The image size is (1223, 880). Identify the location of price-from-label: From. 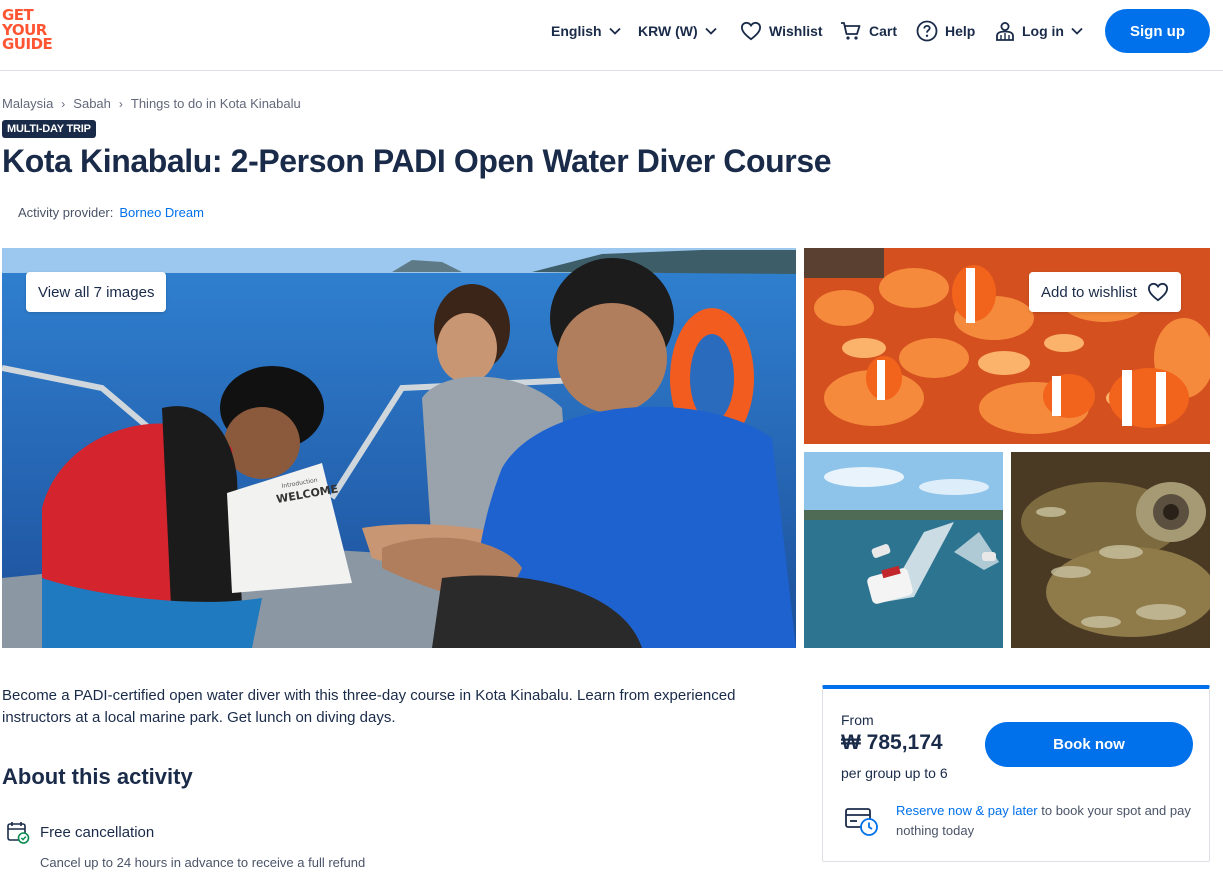
(857, 720).